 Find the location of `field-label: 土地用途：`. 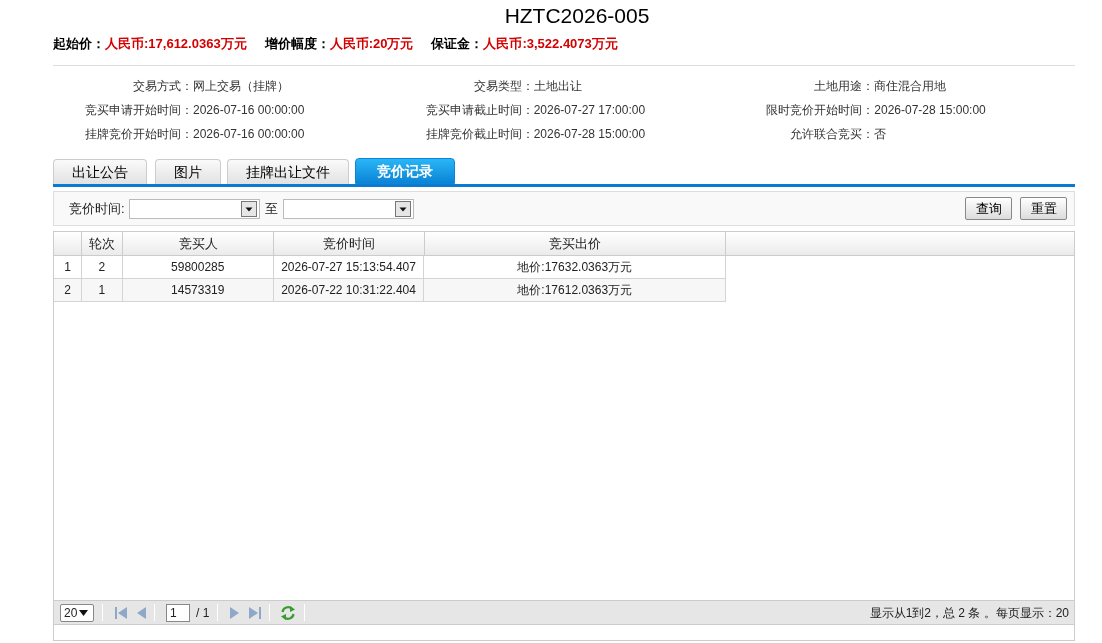

field-label: 土地用途： is located at coordinates (844, 86).